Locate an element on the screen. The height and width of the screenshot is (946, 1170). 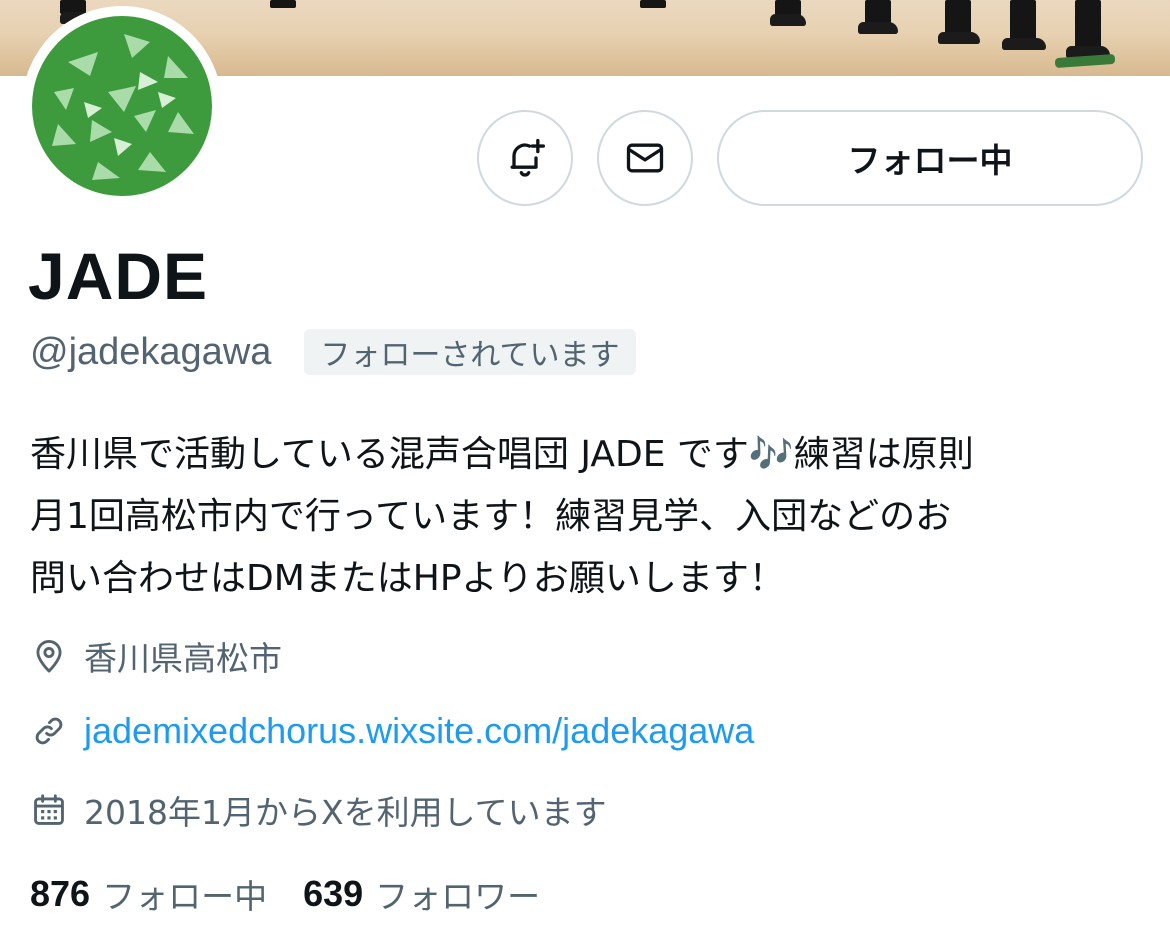
following-count: 876 is located at coordinates (60, 893).